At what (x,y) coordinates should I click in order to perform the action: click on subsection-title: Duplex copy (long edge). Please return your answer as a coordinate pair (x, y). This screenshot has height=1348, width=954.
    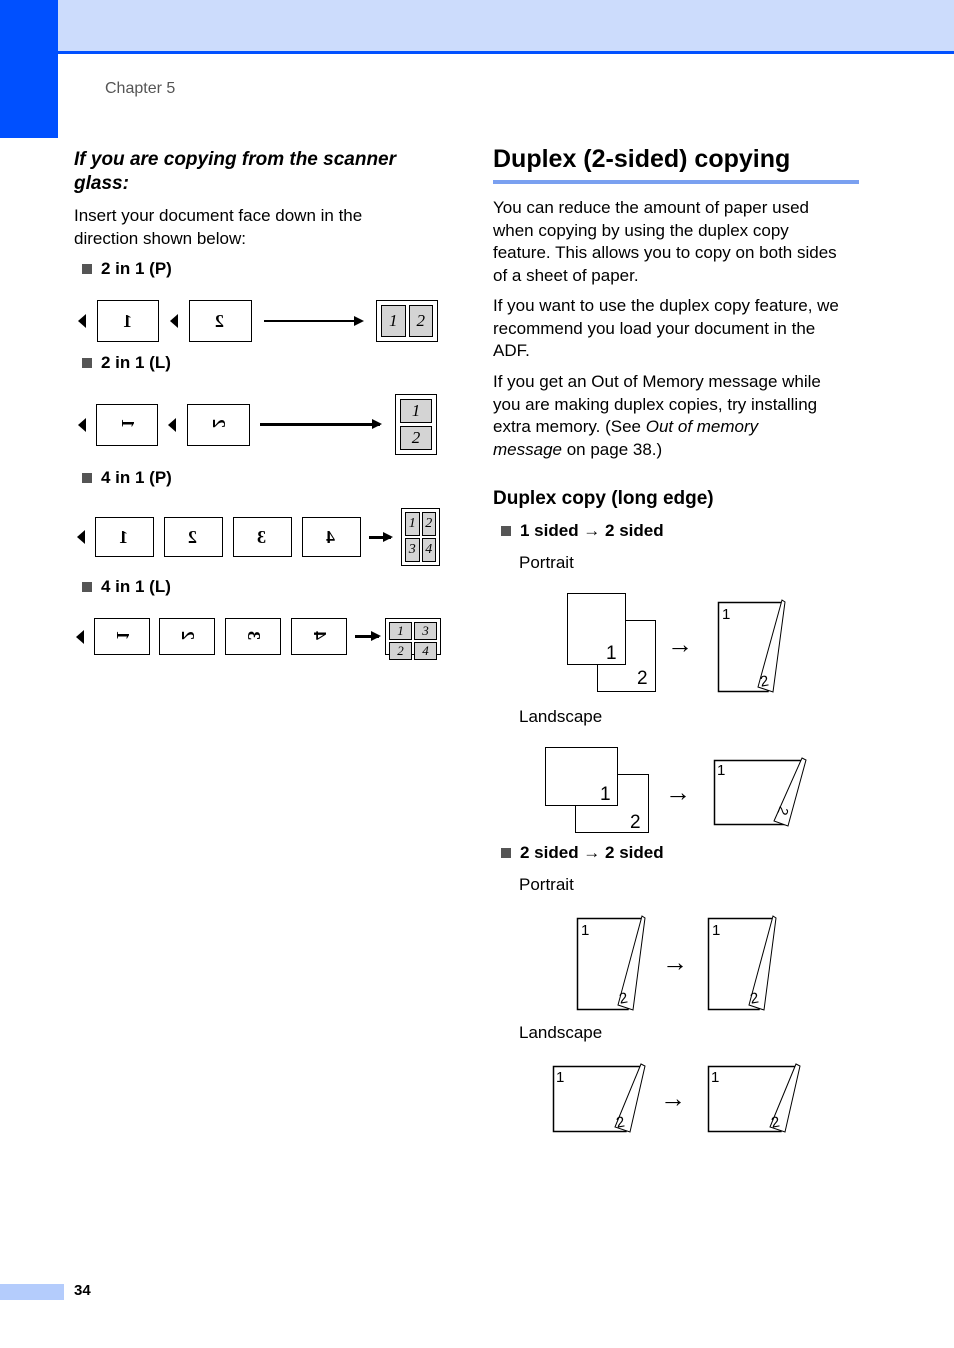
    Looking at the image, I should click on (603, 498).